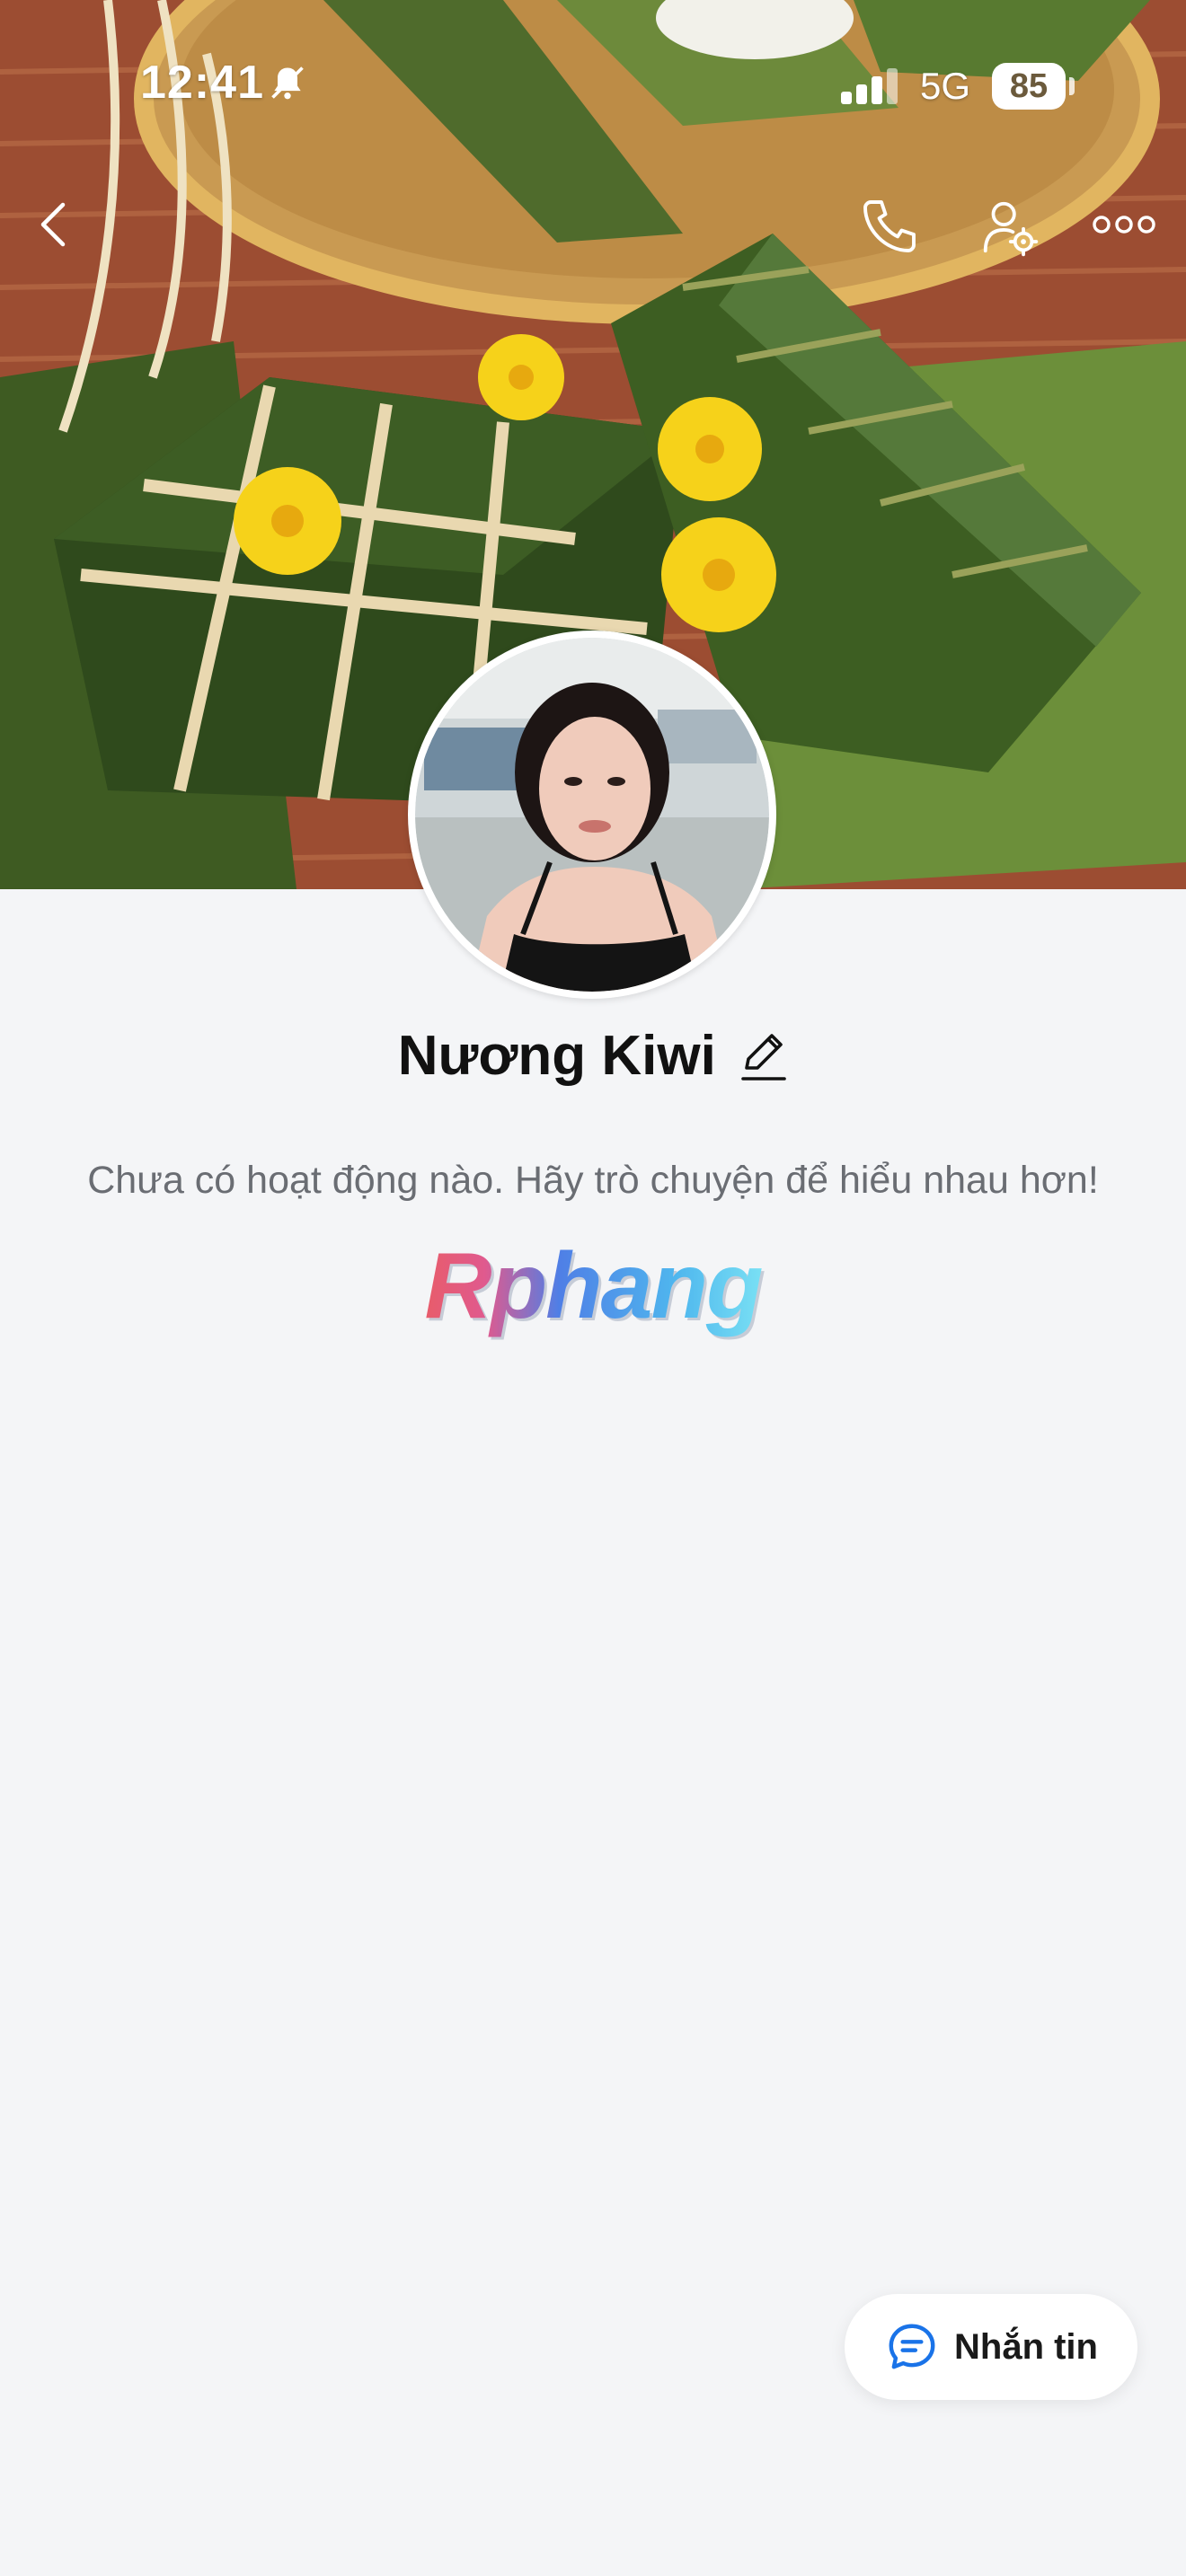  I want to click on watermark-logo: Rphang, so click(593, 1286).